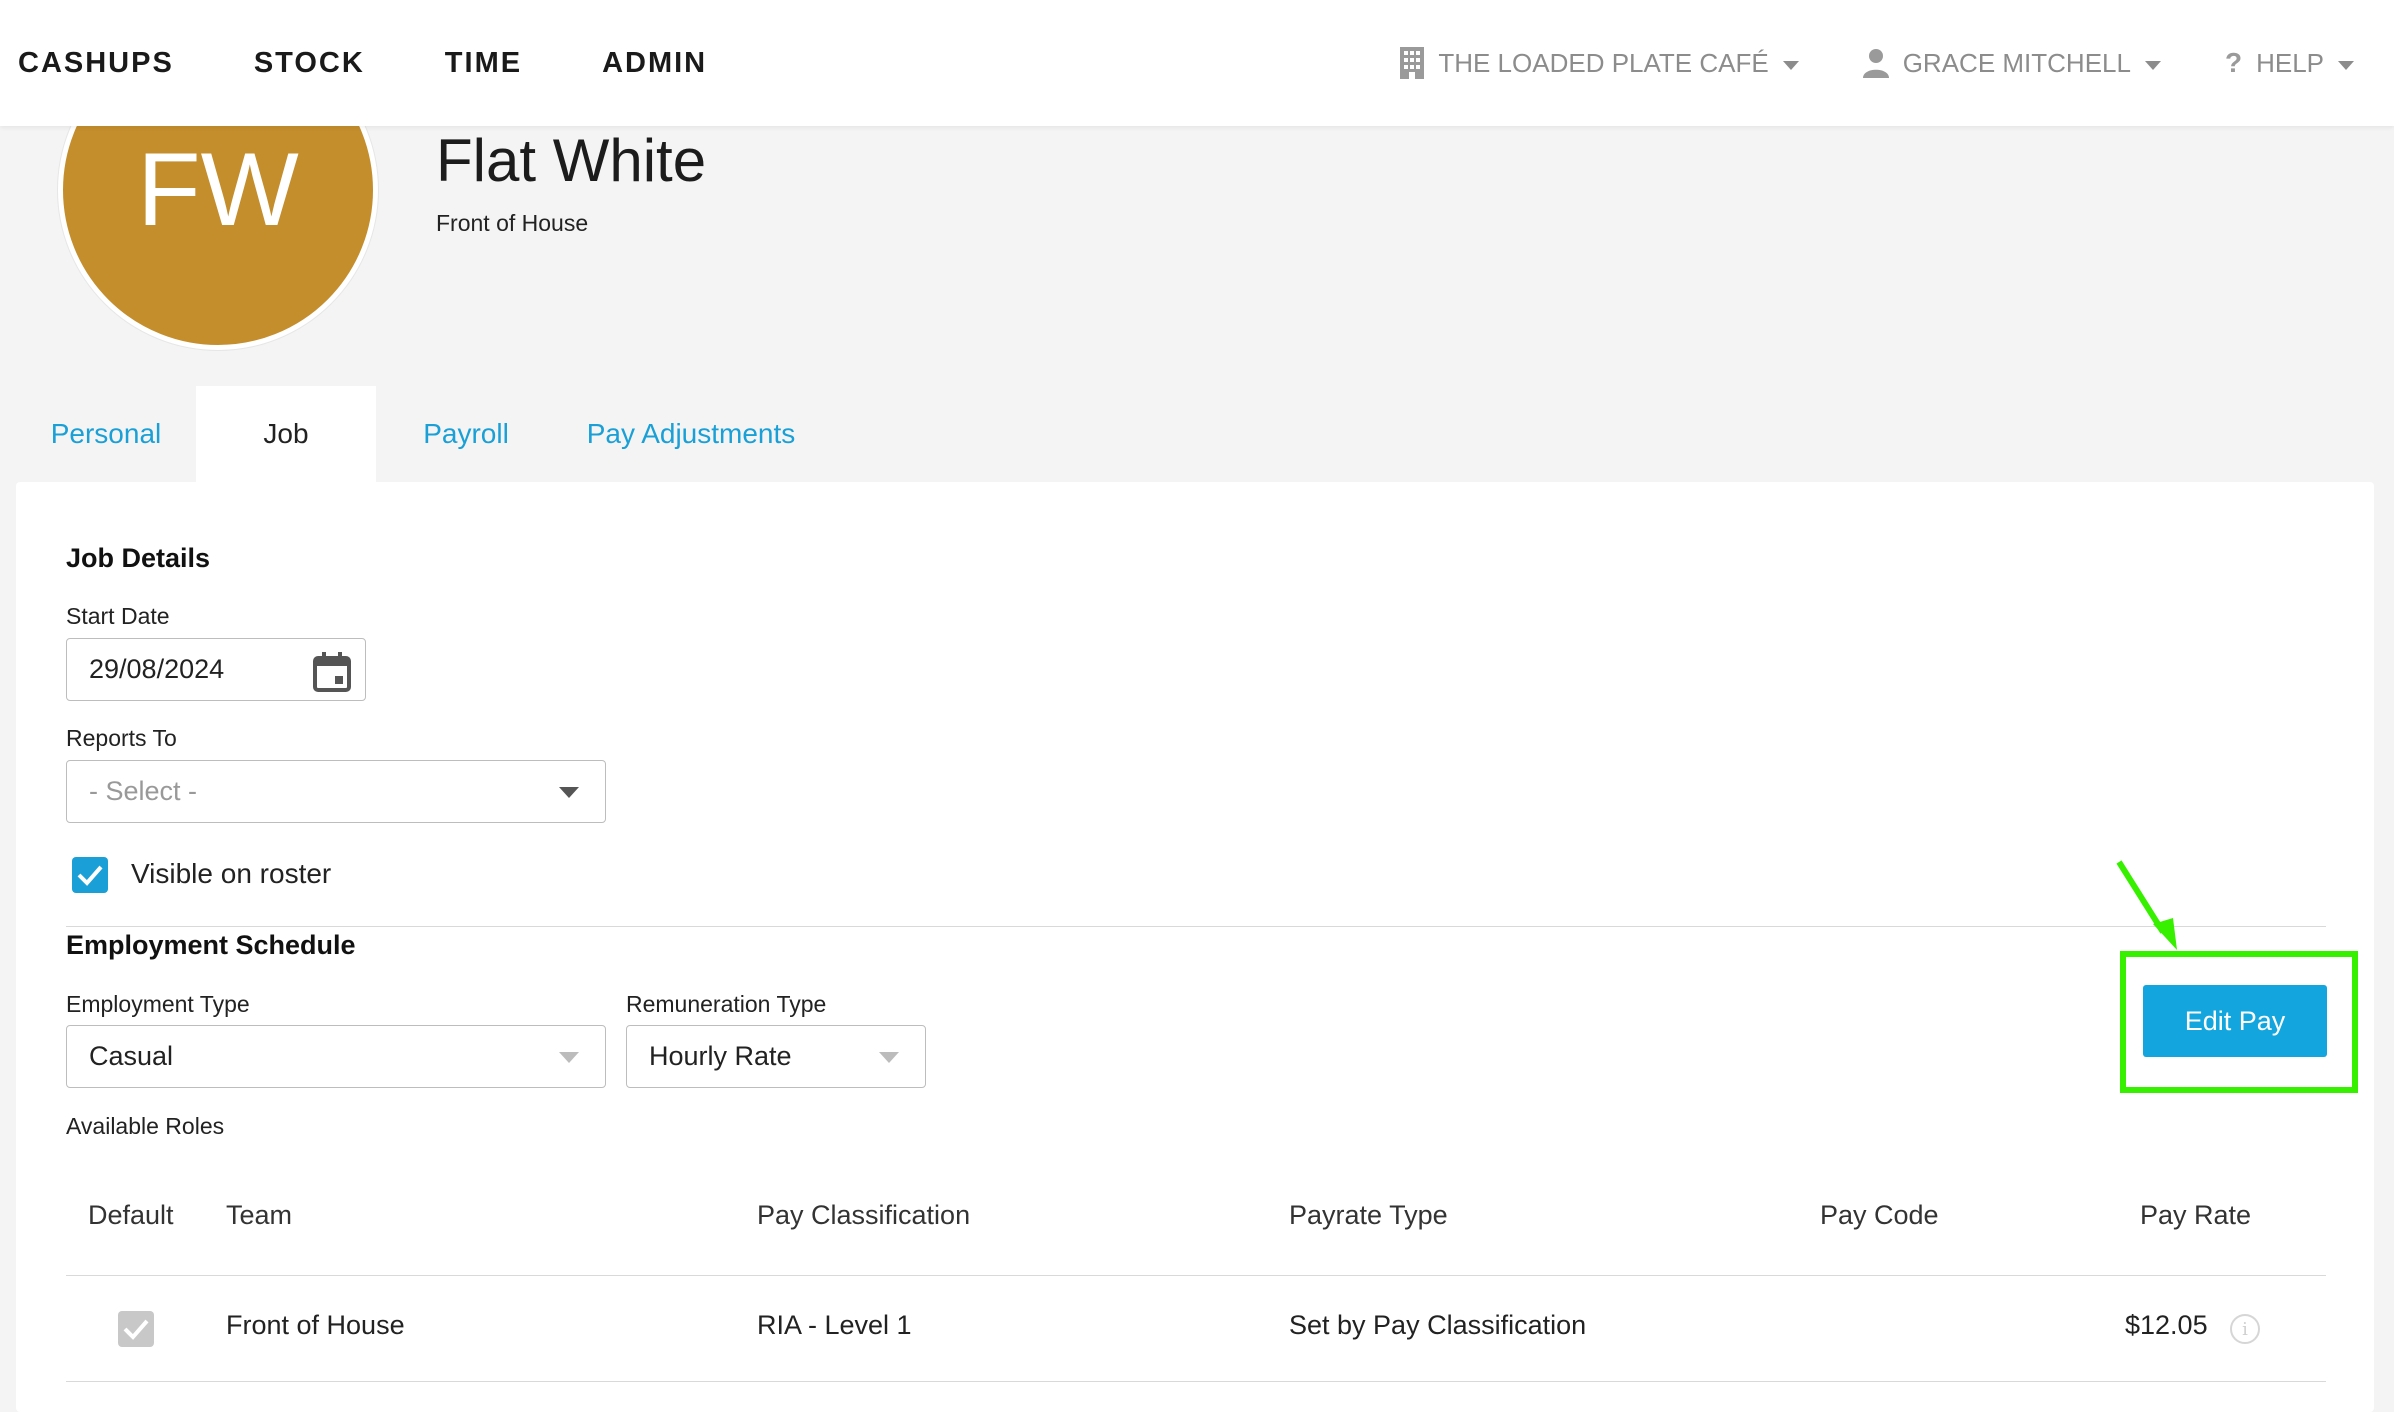 The width and height of the screenshot is (2394, 1412). I want to click on column-header-pay-classification: Pay Classification, so click(864, 1215).